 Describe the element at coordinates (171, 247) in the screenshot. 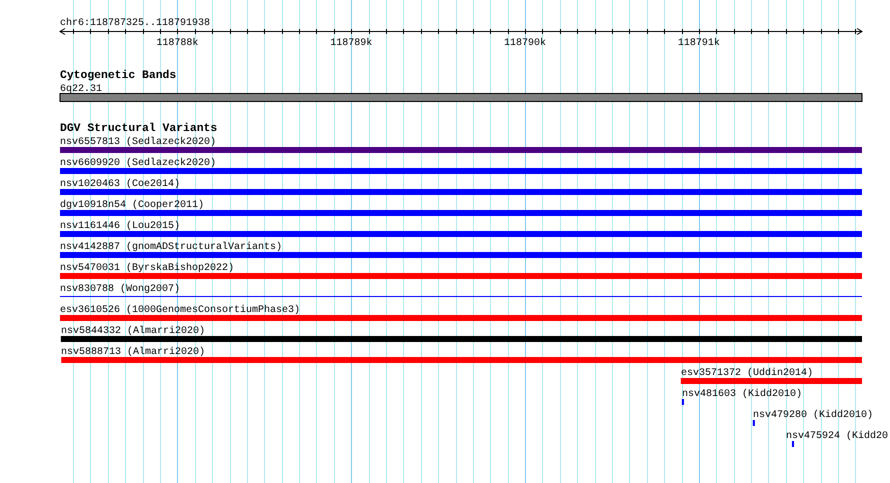

I see `feature-label: nsv4142887 (gnomADStructuralVariants)` at that location.